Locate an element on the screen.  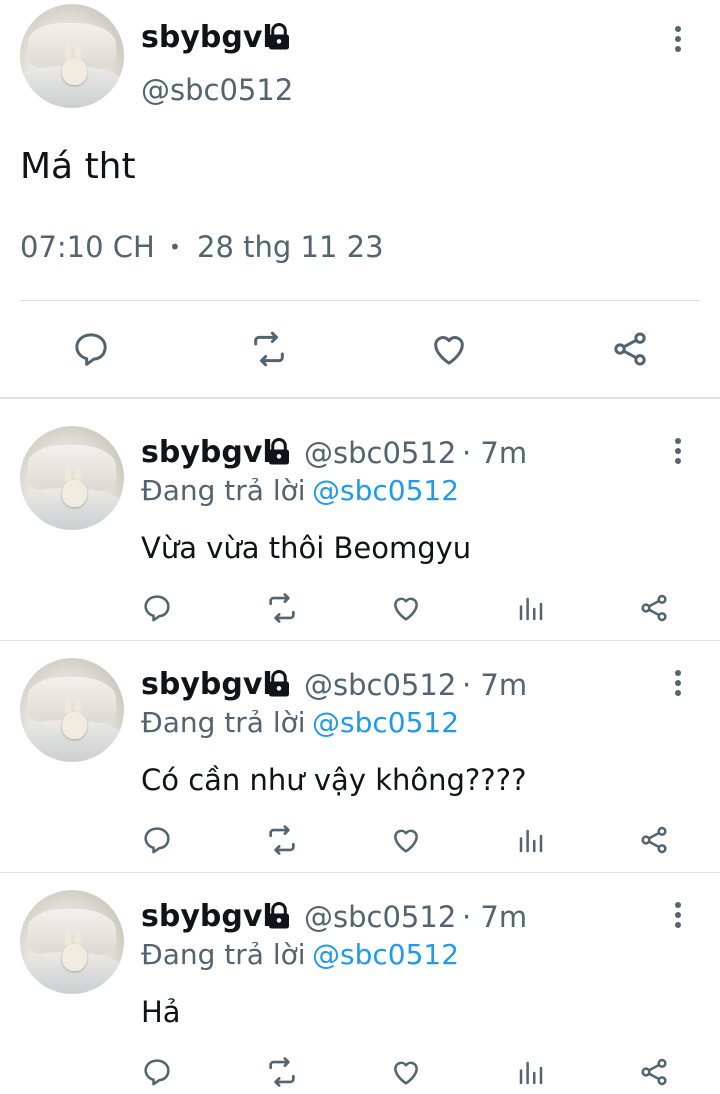
tweet-time: 07:10 CH is located at coordinates (87, 247).